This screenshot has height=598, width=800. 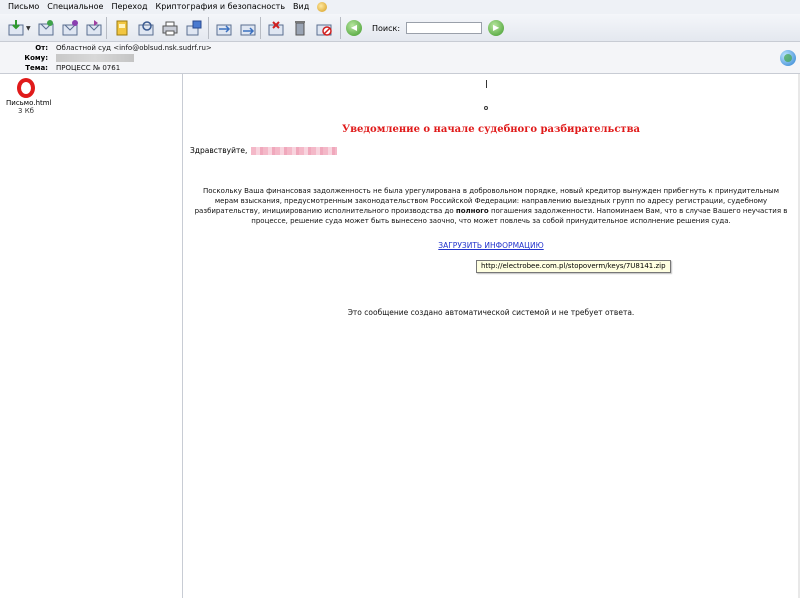 I want to click on write-button, so click(x=46, y=28).